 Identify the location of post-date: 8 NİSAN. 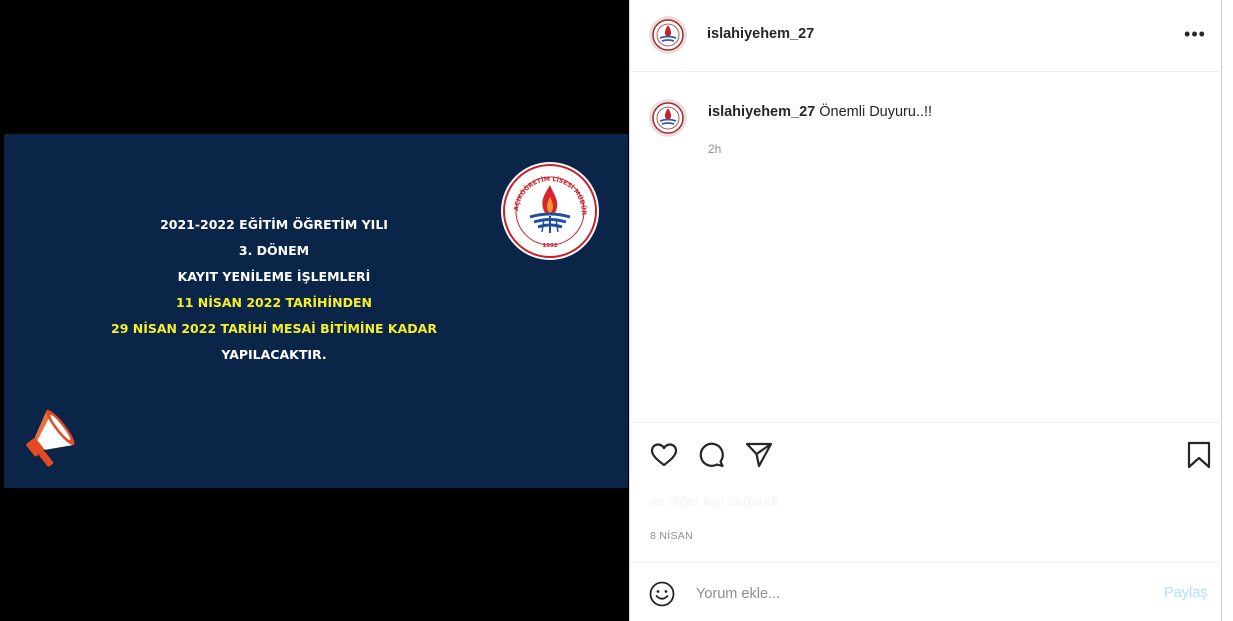
(671, 536).